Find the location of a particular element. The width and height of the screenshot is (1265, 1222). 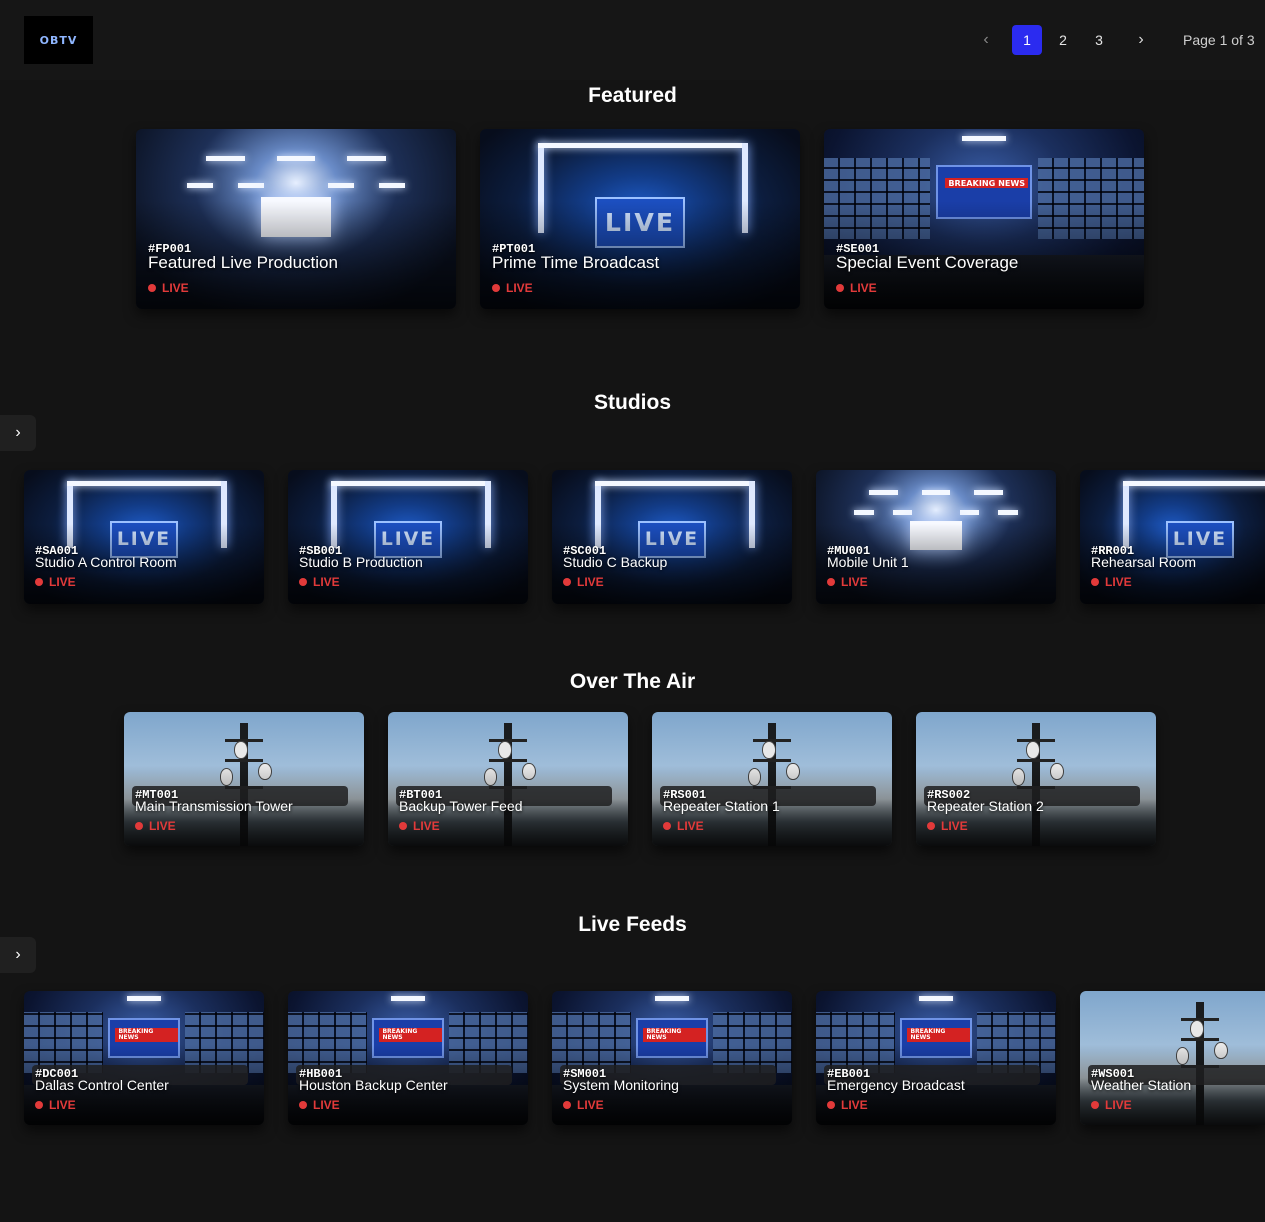

stream-name: Featured Live Production is located at coordinates (243, 262).